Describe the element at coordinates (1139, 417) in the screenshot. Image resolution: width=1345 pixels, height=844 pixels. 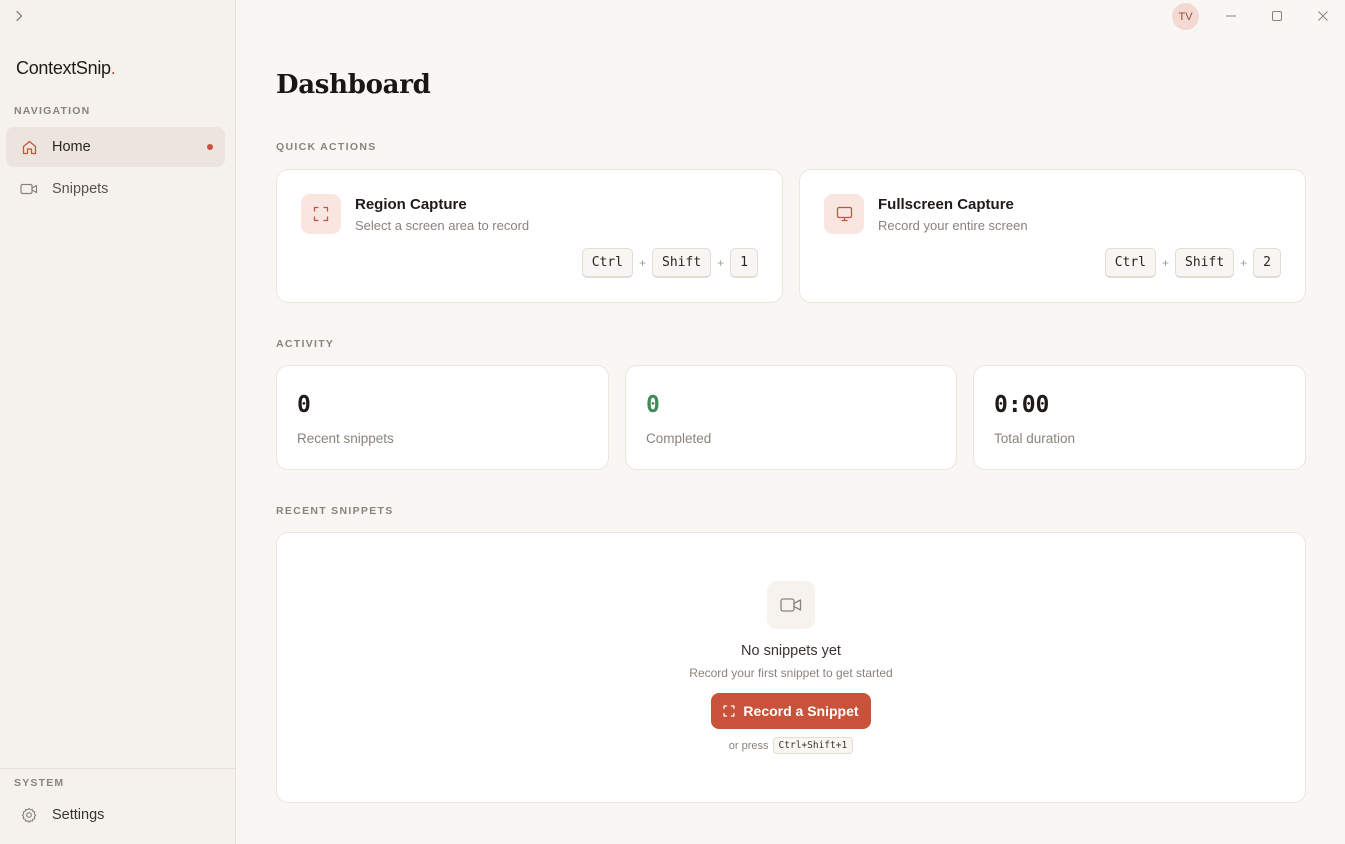
I see `stat-card-total-duration: 0:00 Total duration` at that location.